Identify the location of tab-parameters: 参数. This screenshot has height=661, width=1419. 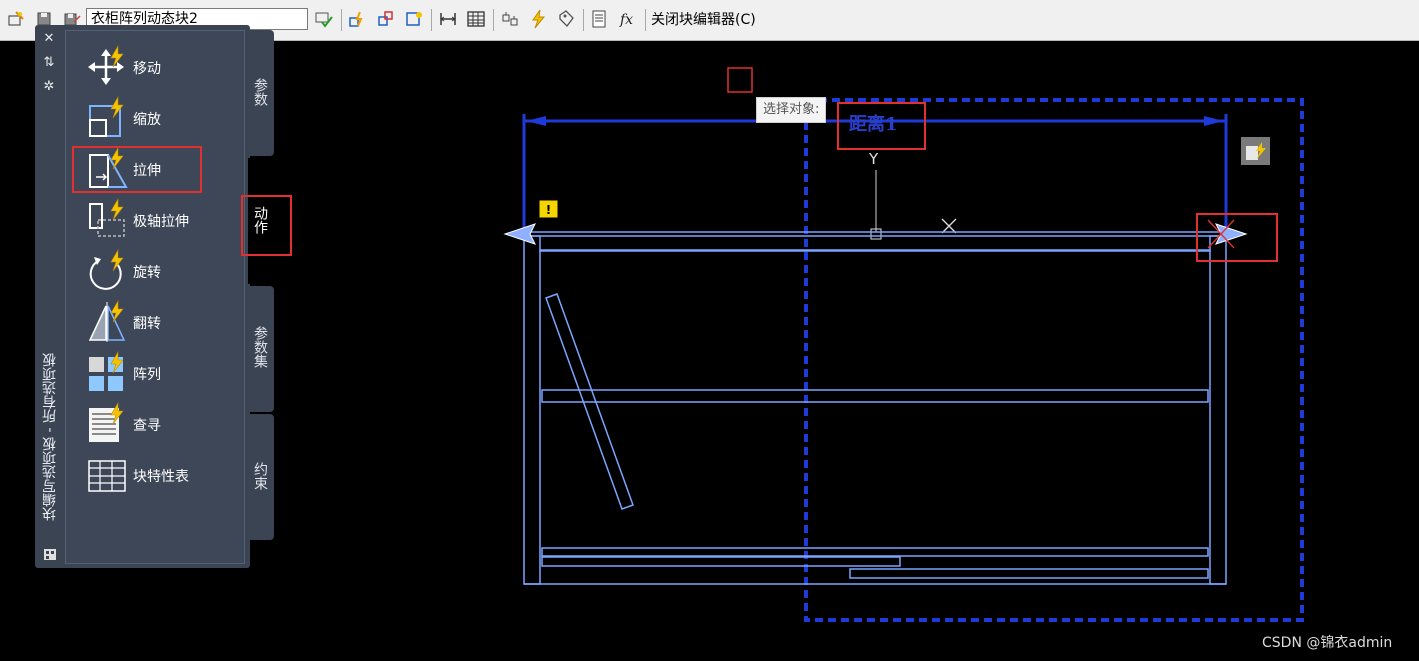
(261, 93).